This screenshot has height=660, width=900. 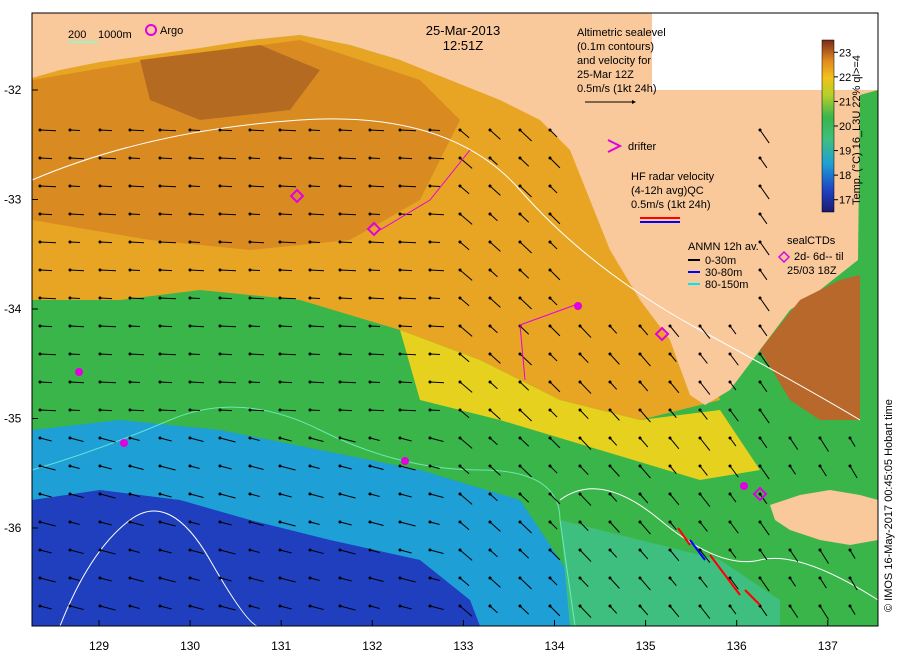 I want to click on anmn-title: ANMN 12h av., so click(x=723, y=247).